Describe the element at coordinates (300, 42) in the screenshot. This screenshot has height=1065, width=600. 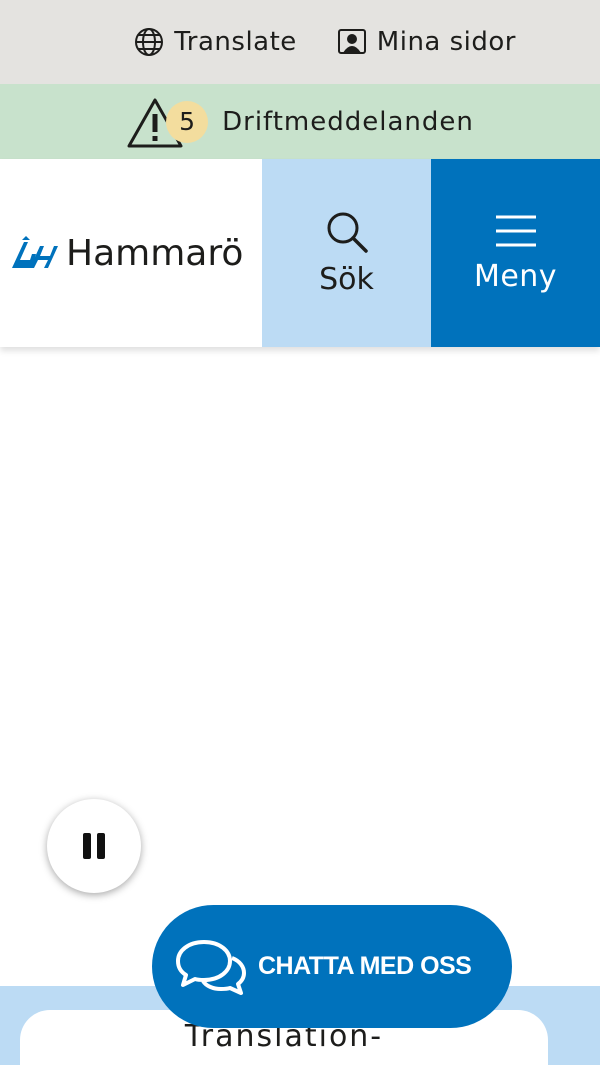
I see `utility-bar: Translate Mina sidor` at that location.